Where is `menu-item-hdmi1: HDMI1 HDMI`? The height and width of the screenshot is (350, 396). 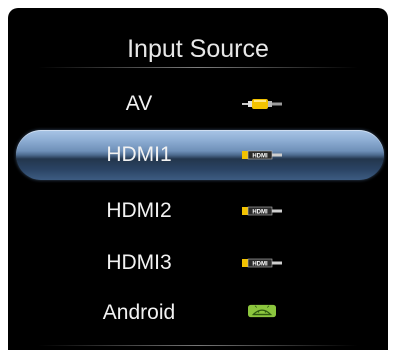 menu-item-hdmi1: HDMI1 HDMI is located at coordinates (200, 155).